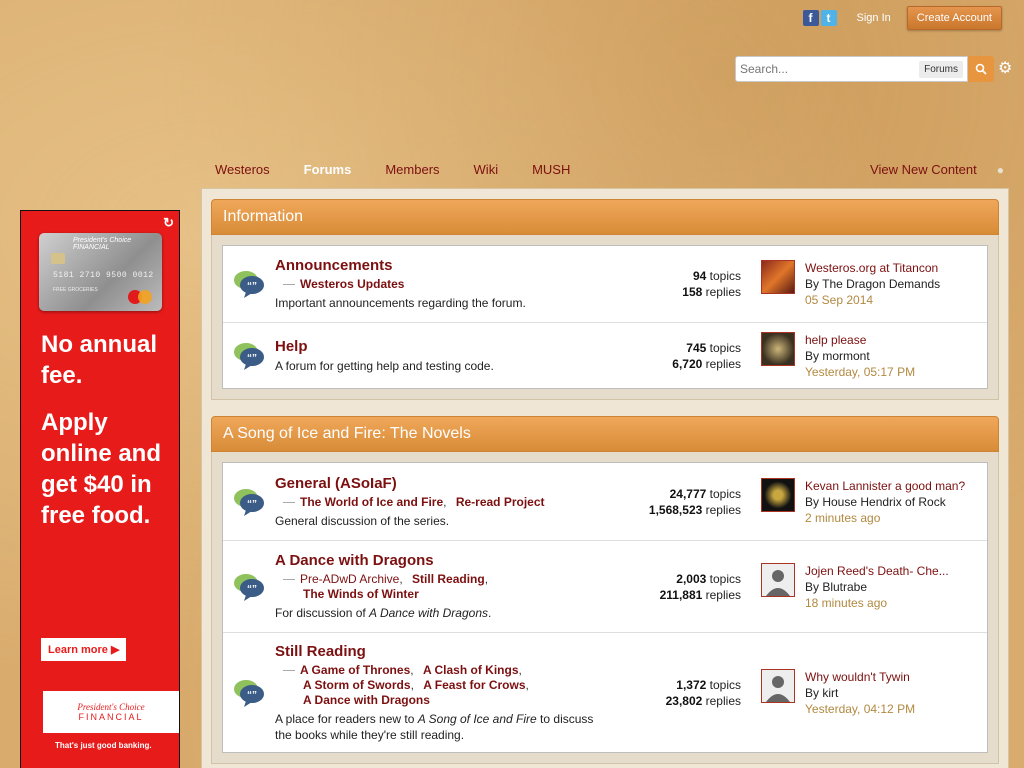  I want to click on category-header: A Song of Ice and Fire: The Novels, so click(605, 434).